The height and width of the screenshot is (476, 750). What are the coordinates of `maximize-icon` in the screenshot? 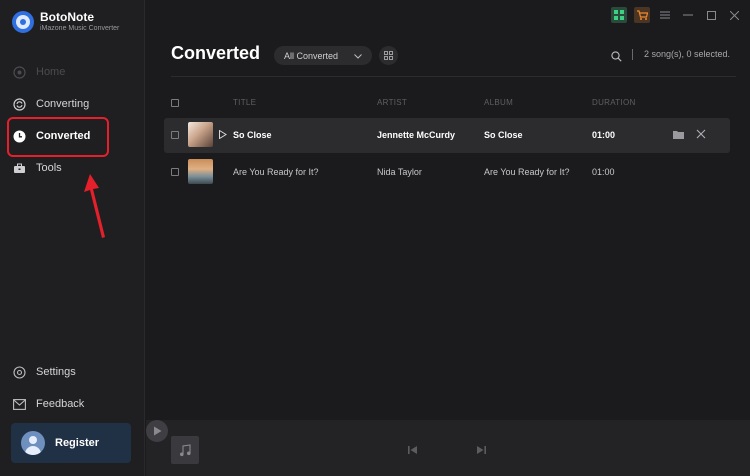 It's located at (711, 15).